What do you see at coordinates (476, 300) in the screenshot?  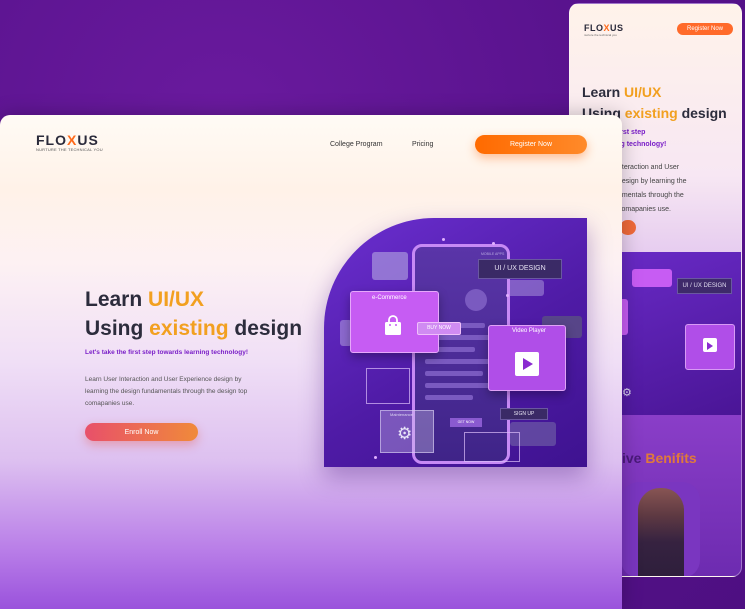 I see `phone-avatar` at bounding box center [476, 300].